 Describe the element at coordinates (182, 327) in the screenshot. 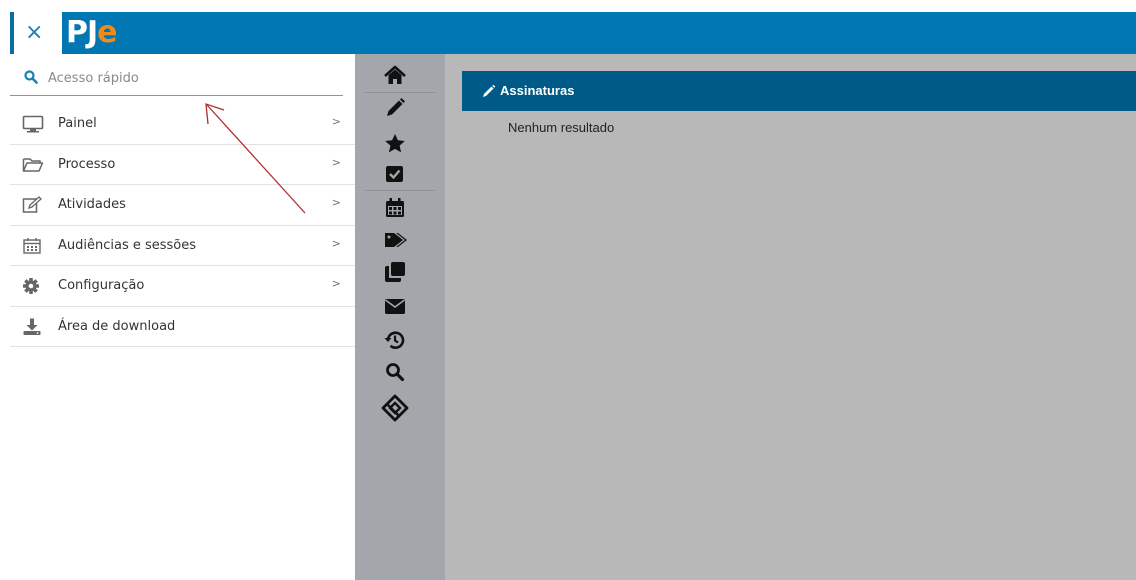

I see `menu-item-area-de-download: Área de download` at that location.